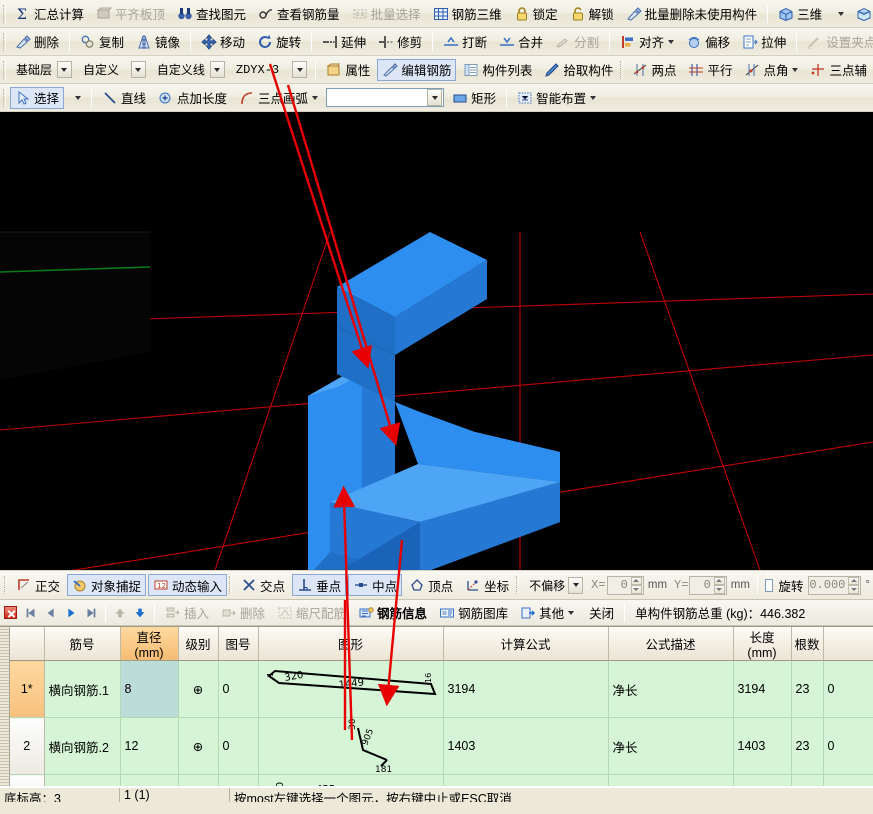 Image resolution: width=873 pixels, height=814 pixels. What do you see at coordinates (198, 644) in the screenshot?
I see `header-grade: 级别` at bounding box center [198, 644].